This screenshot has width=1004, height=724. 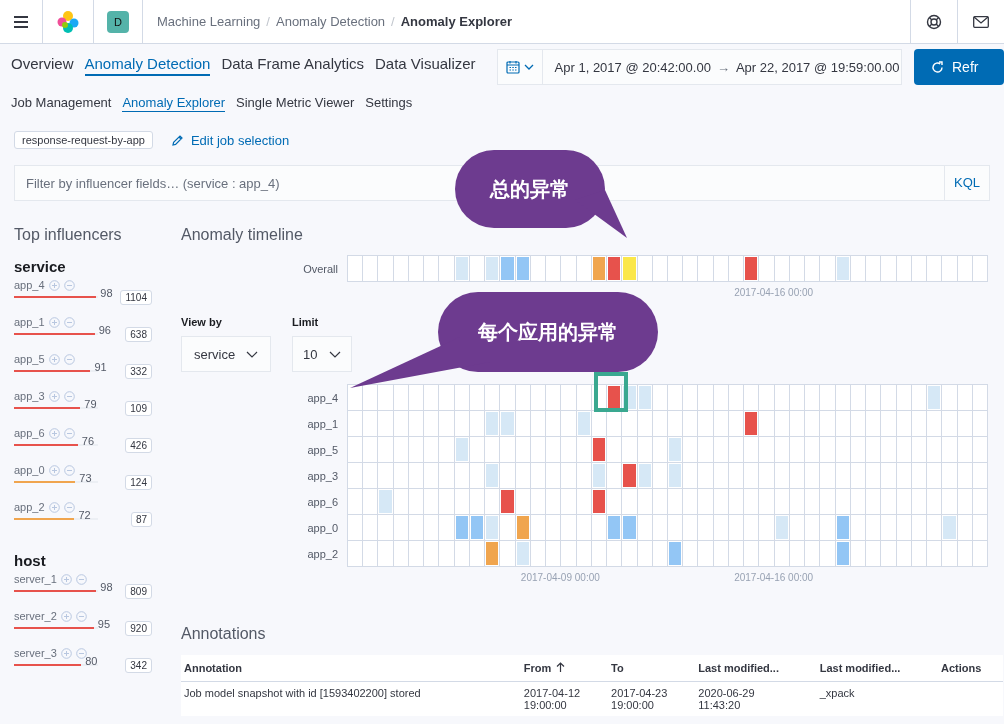 What do you see at coordinates (564, 668) in the screenshot?
I see `column-header: From` at bounding box center [564, 668].